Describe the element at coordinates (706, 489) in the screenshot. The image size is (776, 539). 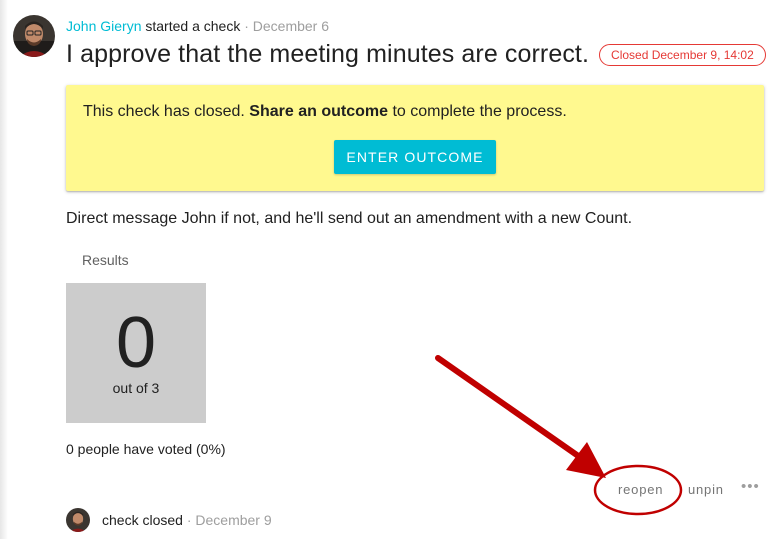
I see `unpin-button: unpin` at that location.